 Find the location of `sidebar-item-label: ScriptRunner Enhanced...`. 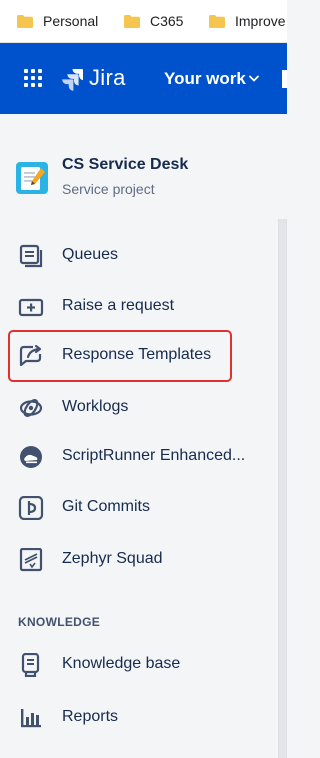

sidebar-item-label: ScriptRunner Enhanced... is located at coordinates (154, 455).